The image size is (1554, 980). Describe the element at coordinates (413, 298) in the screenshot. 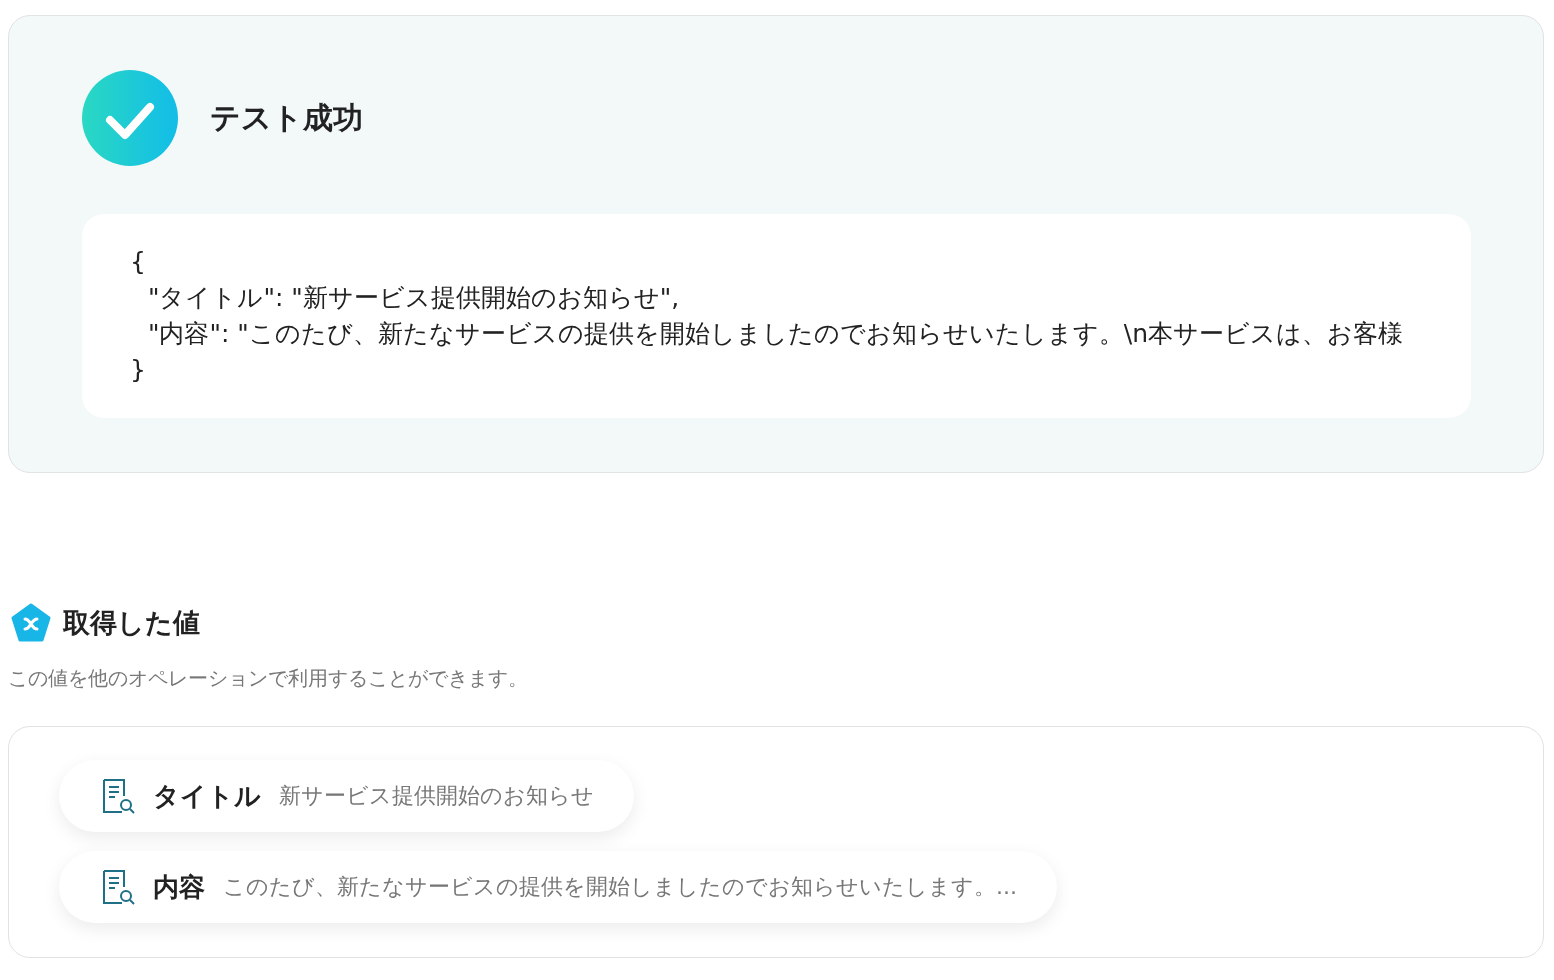

I see `code-line: "タイトル": "新サービス提供開始のお知らせ",` at that location.